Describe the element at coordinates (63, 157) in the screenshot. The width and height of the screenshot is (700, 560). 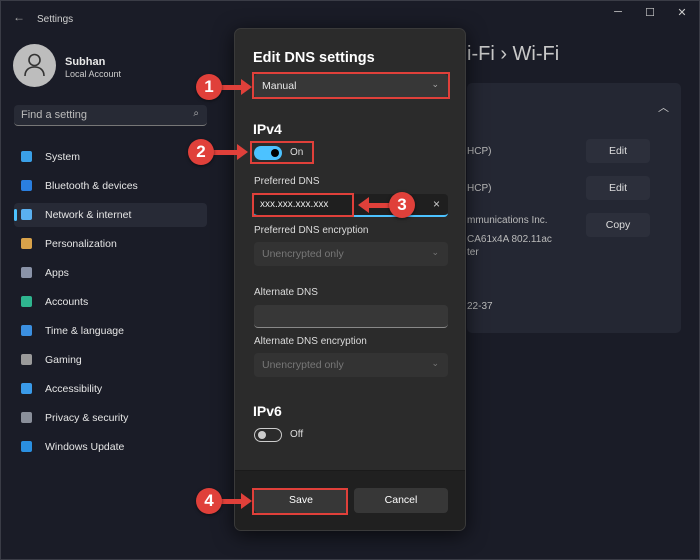
I see `sidebar-item-label: System` at that location.